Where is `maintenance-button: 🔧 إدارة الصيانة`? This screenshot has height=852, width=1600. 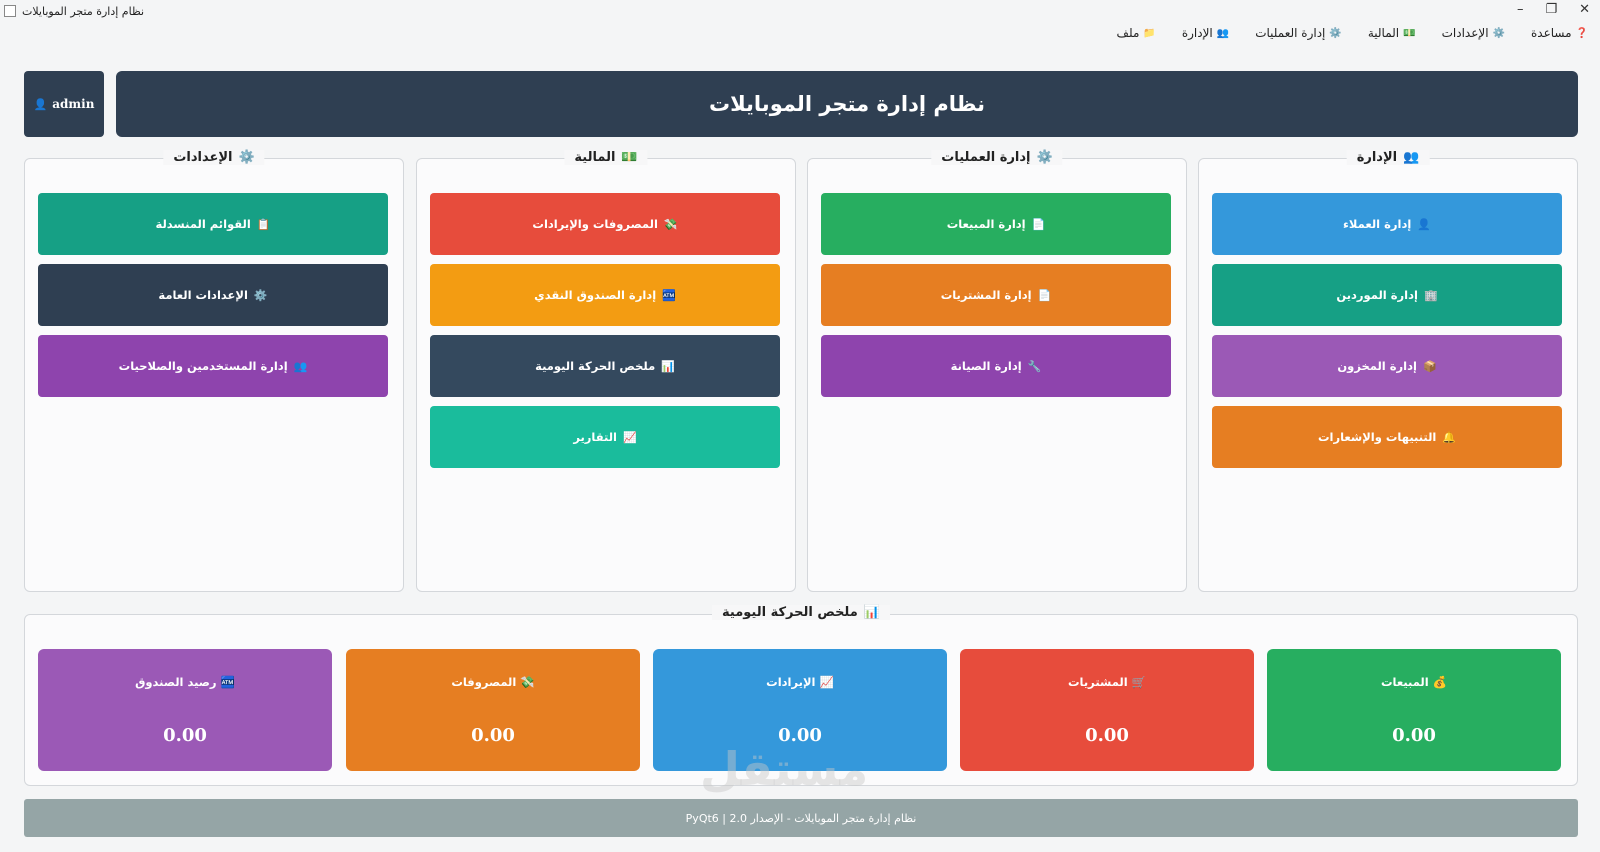 maintenance-button: 🔧 إدارة الصيانة is located at coordinates (996, 366).